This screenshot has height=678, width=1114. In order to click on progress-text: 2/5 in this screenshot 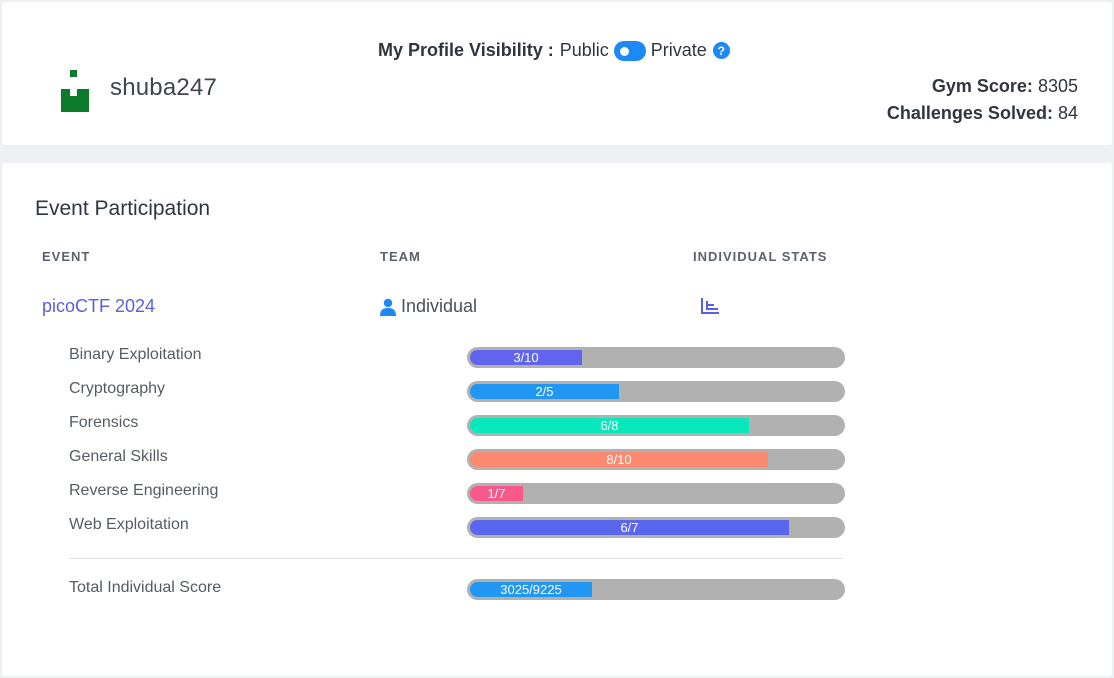, I will do `click(544, 391)`.